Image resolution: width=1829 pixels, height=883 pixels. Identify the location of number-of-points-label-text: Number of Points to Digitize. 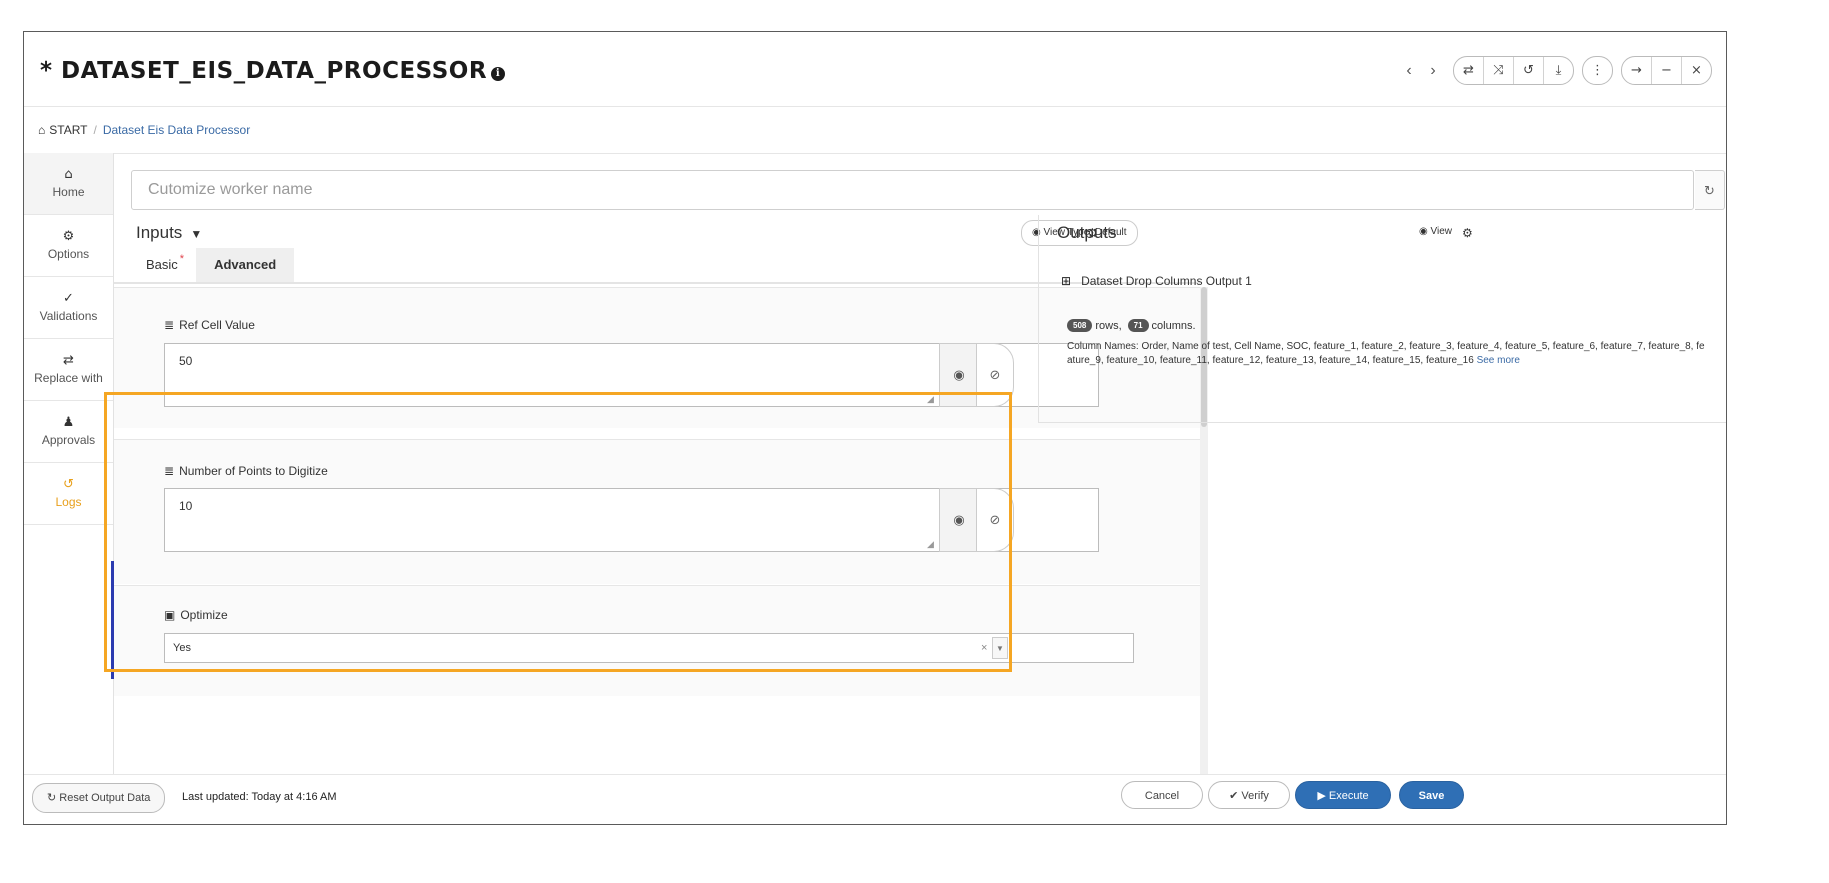
(253, 471).